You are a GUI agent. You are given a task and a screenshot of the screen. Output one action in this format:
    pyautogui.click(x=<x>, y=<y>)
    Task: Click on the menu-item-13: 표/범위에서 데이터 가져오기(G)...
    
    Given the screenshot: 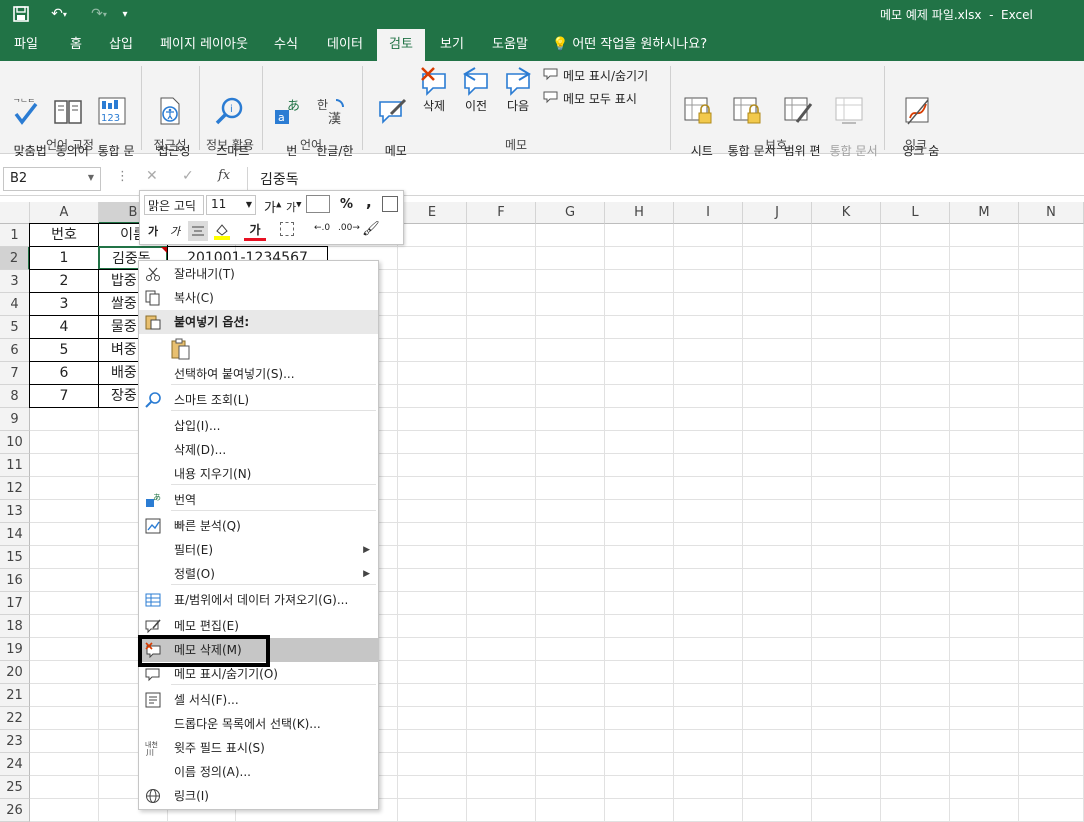 What is the action you would take?
    pyautogui.click(x=258, y=600)
    